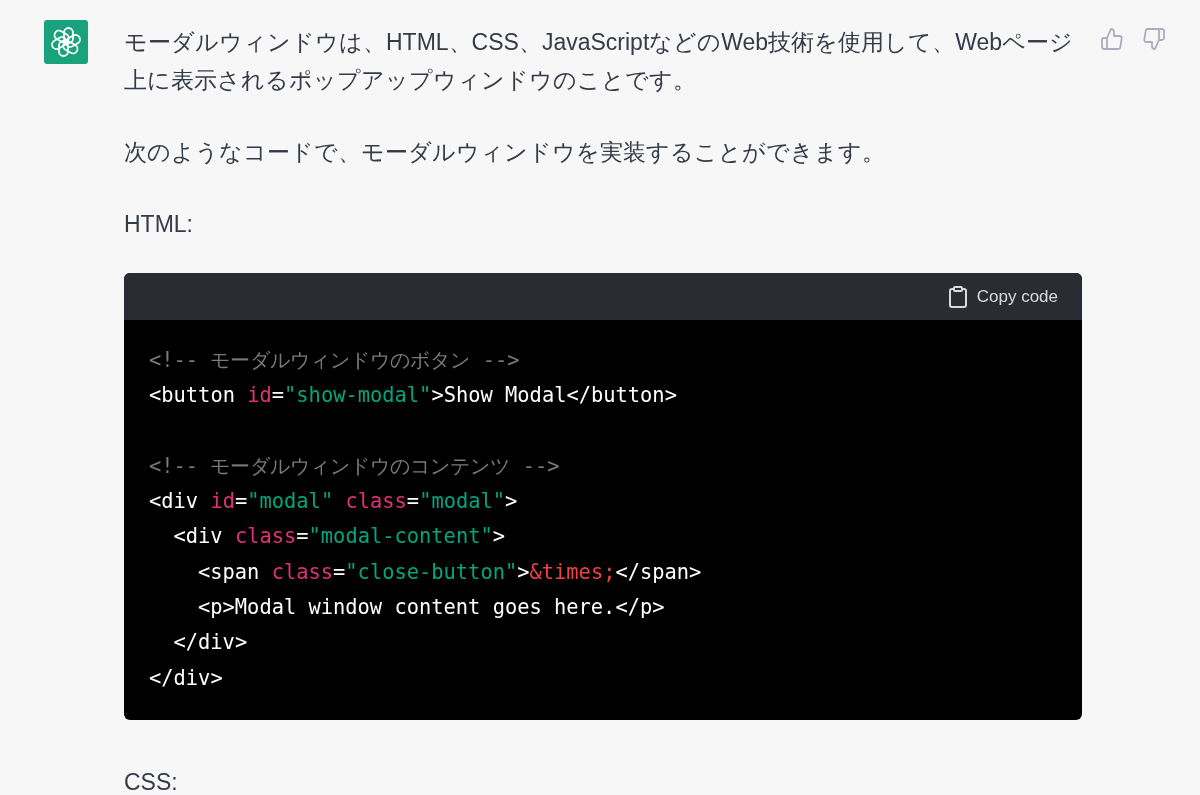 Image resolution: width=1200 pixels, height=795 pixels. Describe the element at coordinates (431, 608) in the screenshot. I see `code-line: <p>Modal window content goes here.</p>` at that location.